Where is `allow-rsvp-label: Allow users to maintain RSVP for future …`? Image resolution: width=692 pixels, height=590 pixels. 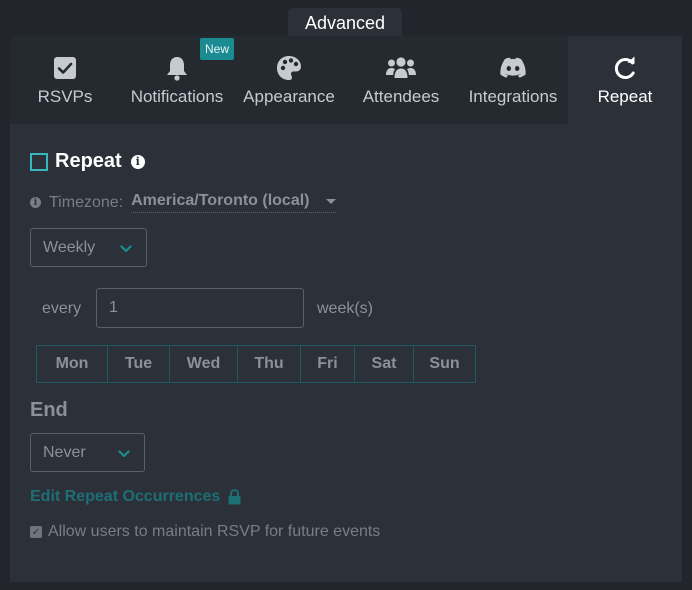 allow-rsvp-label: Allow users to maintain RSVP for future … is located at coordinates (214, 531).